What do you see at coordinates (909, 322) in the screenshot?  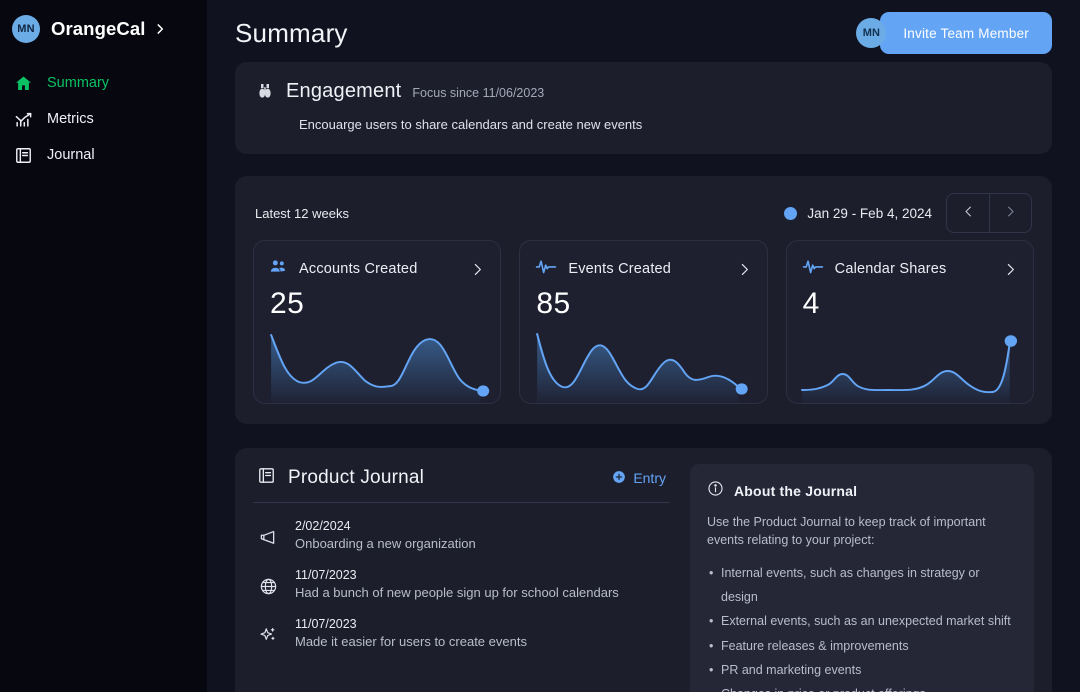 I see `metric-card-calendar-shares: Calendar Shares 4` at bounding box center [909, 322].